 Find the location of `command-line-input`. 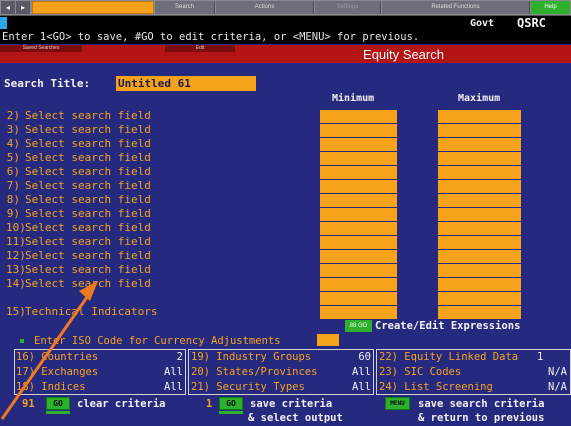

command-line-input is located at coordinates (93, 7).